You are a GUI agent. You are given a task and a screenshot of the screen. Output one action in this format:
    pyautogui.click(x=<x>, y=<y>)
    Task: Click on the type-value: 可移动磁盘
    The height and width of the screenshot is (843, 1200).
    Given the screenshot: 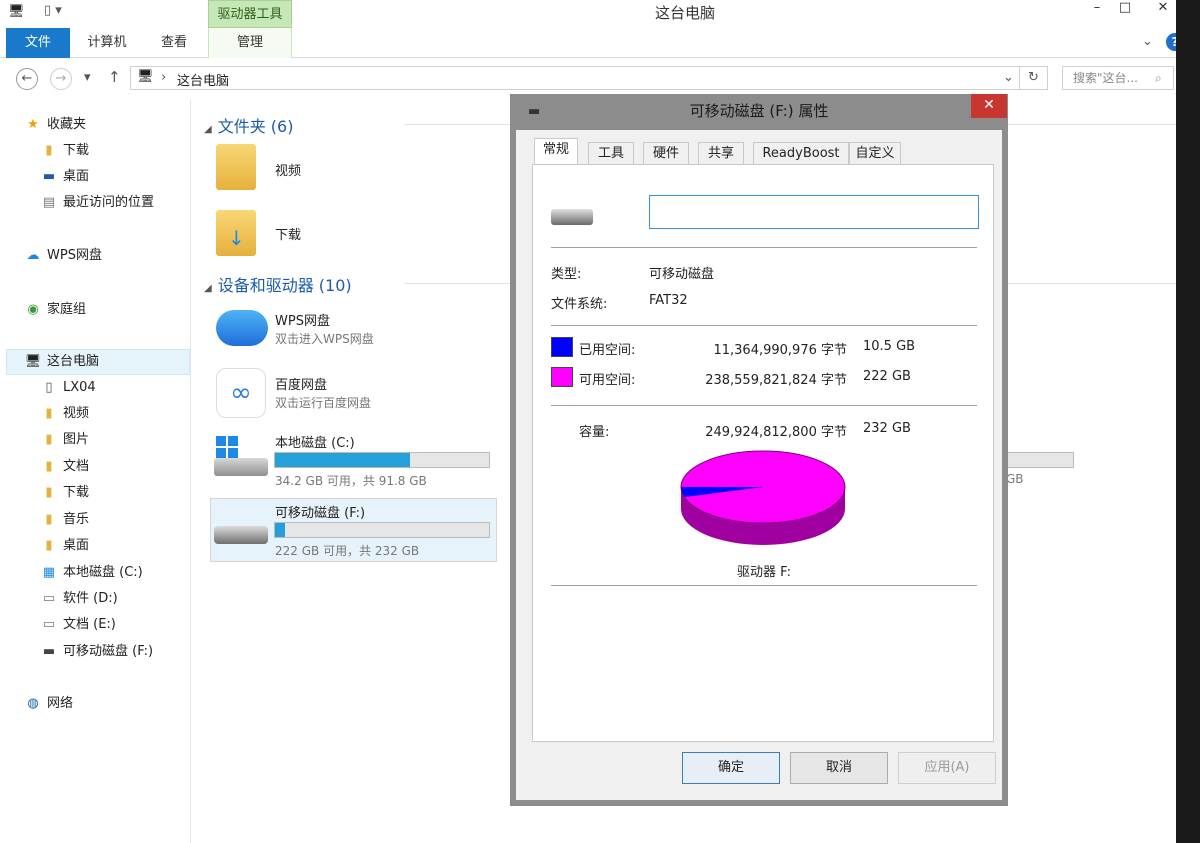 What is the action you would take?
    pyautogui.click(x=682, y=274)
    